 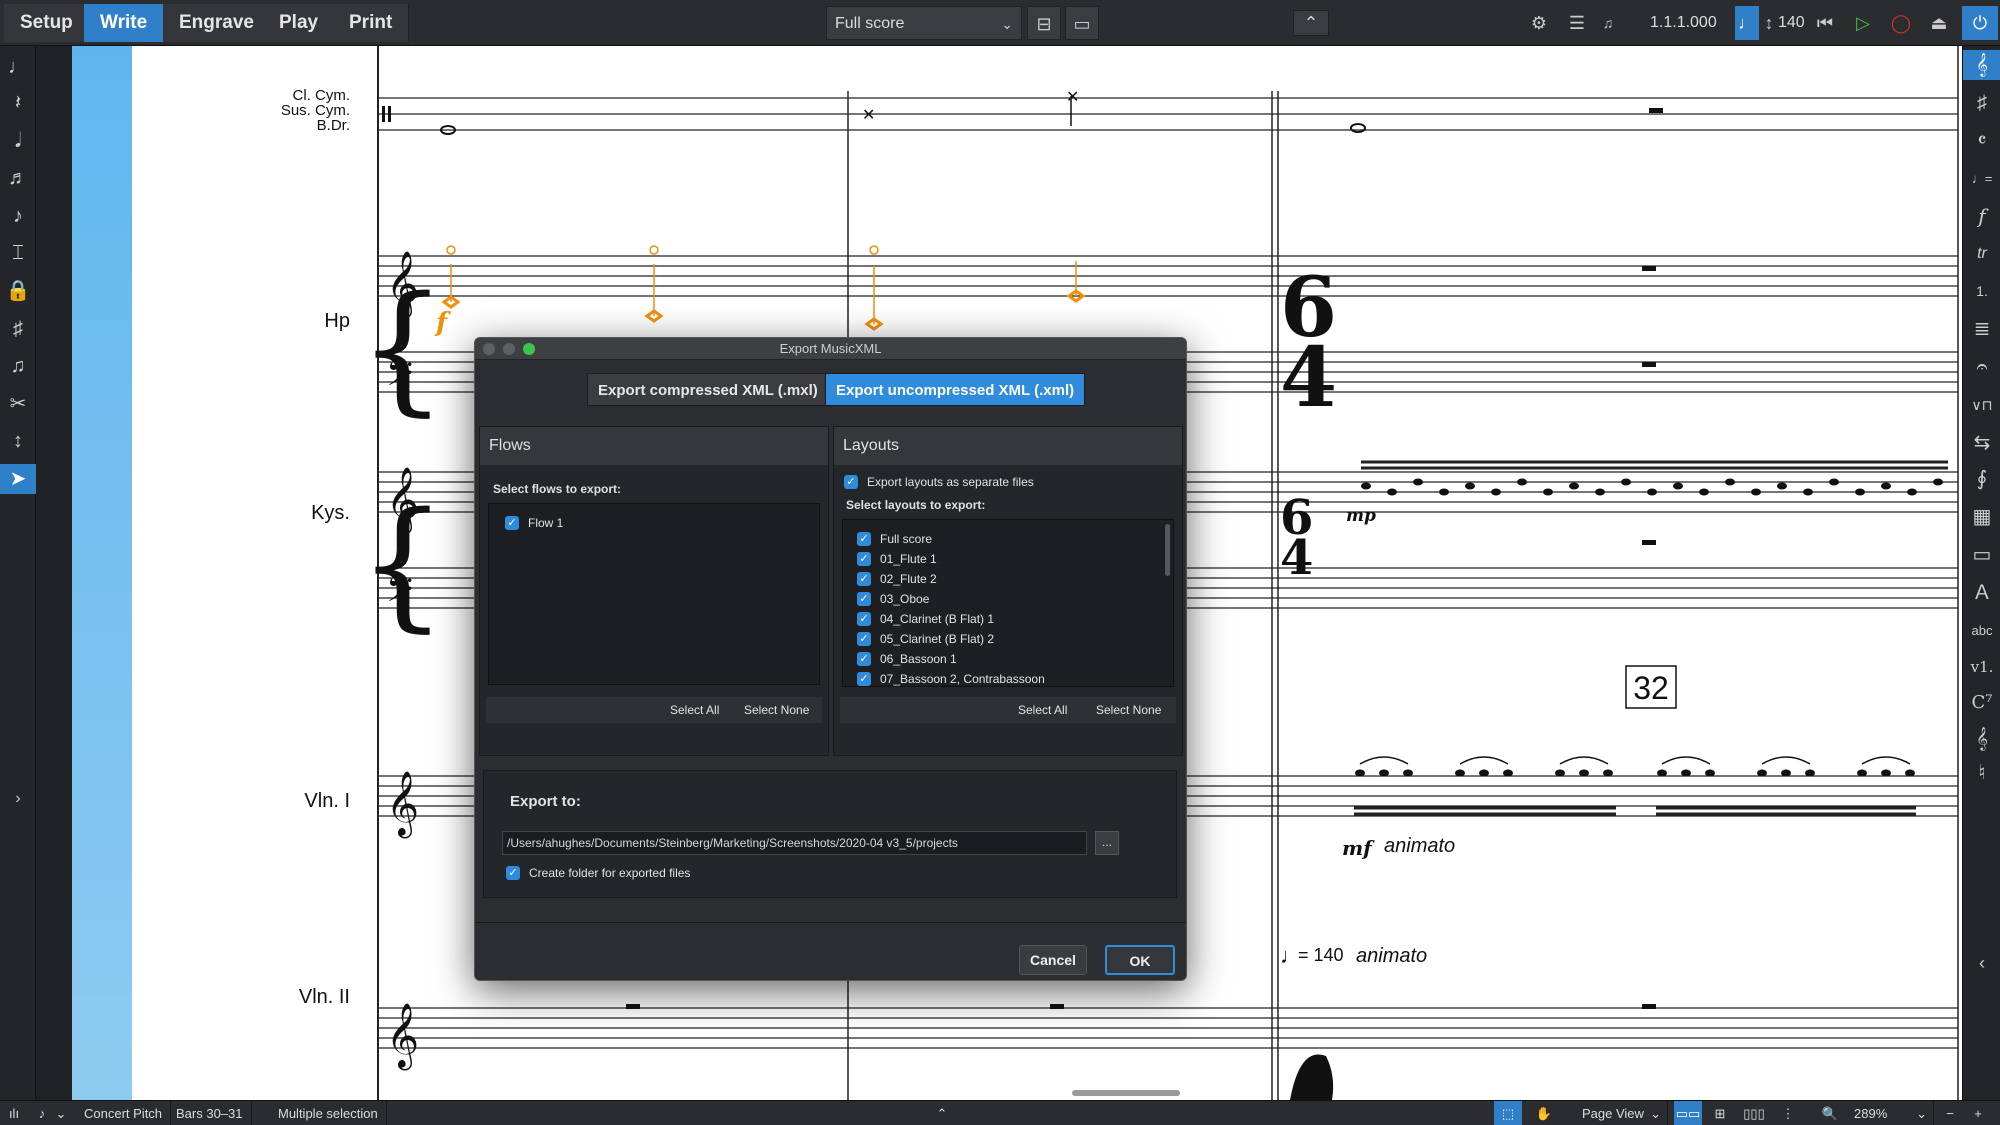 What do you see at coordinates (1981, 405) in the screenshot?
I see `playing-techniques-icon: ∨⊓` at bounding box center [1981, 405].